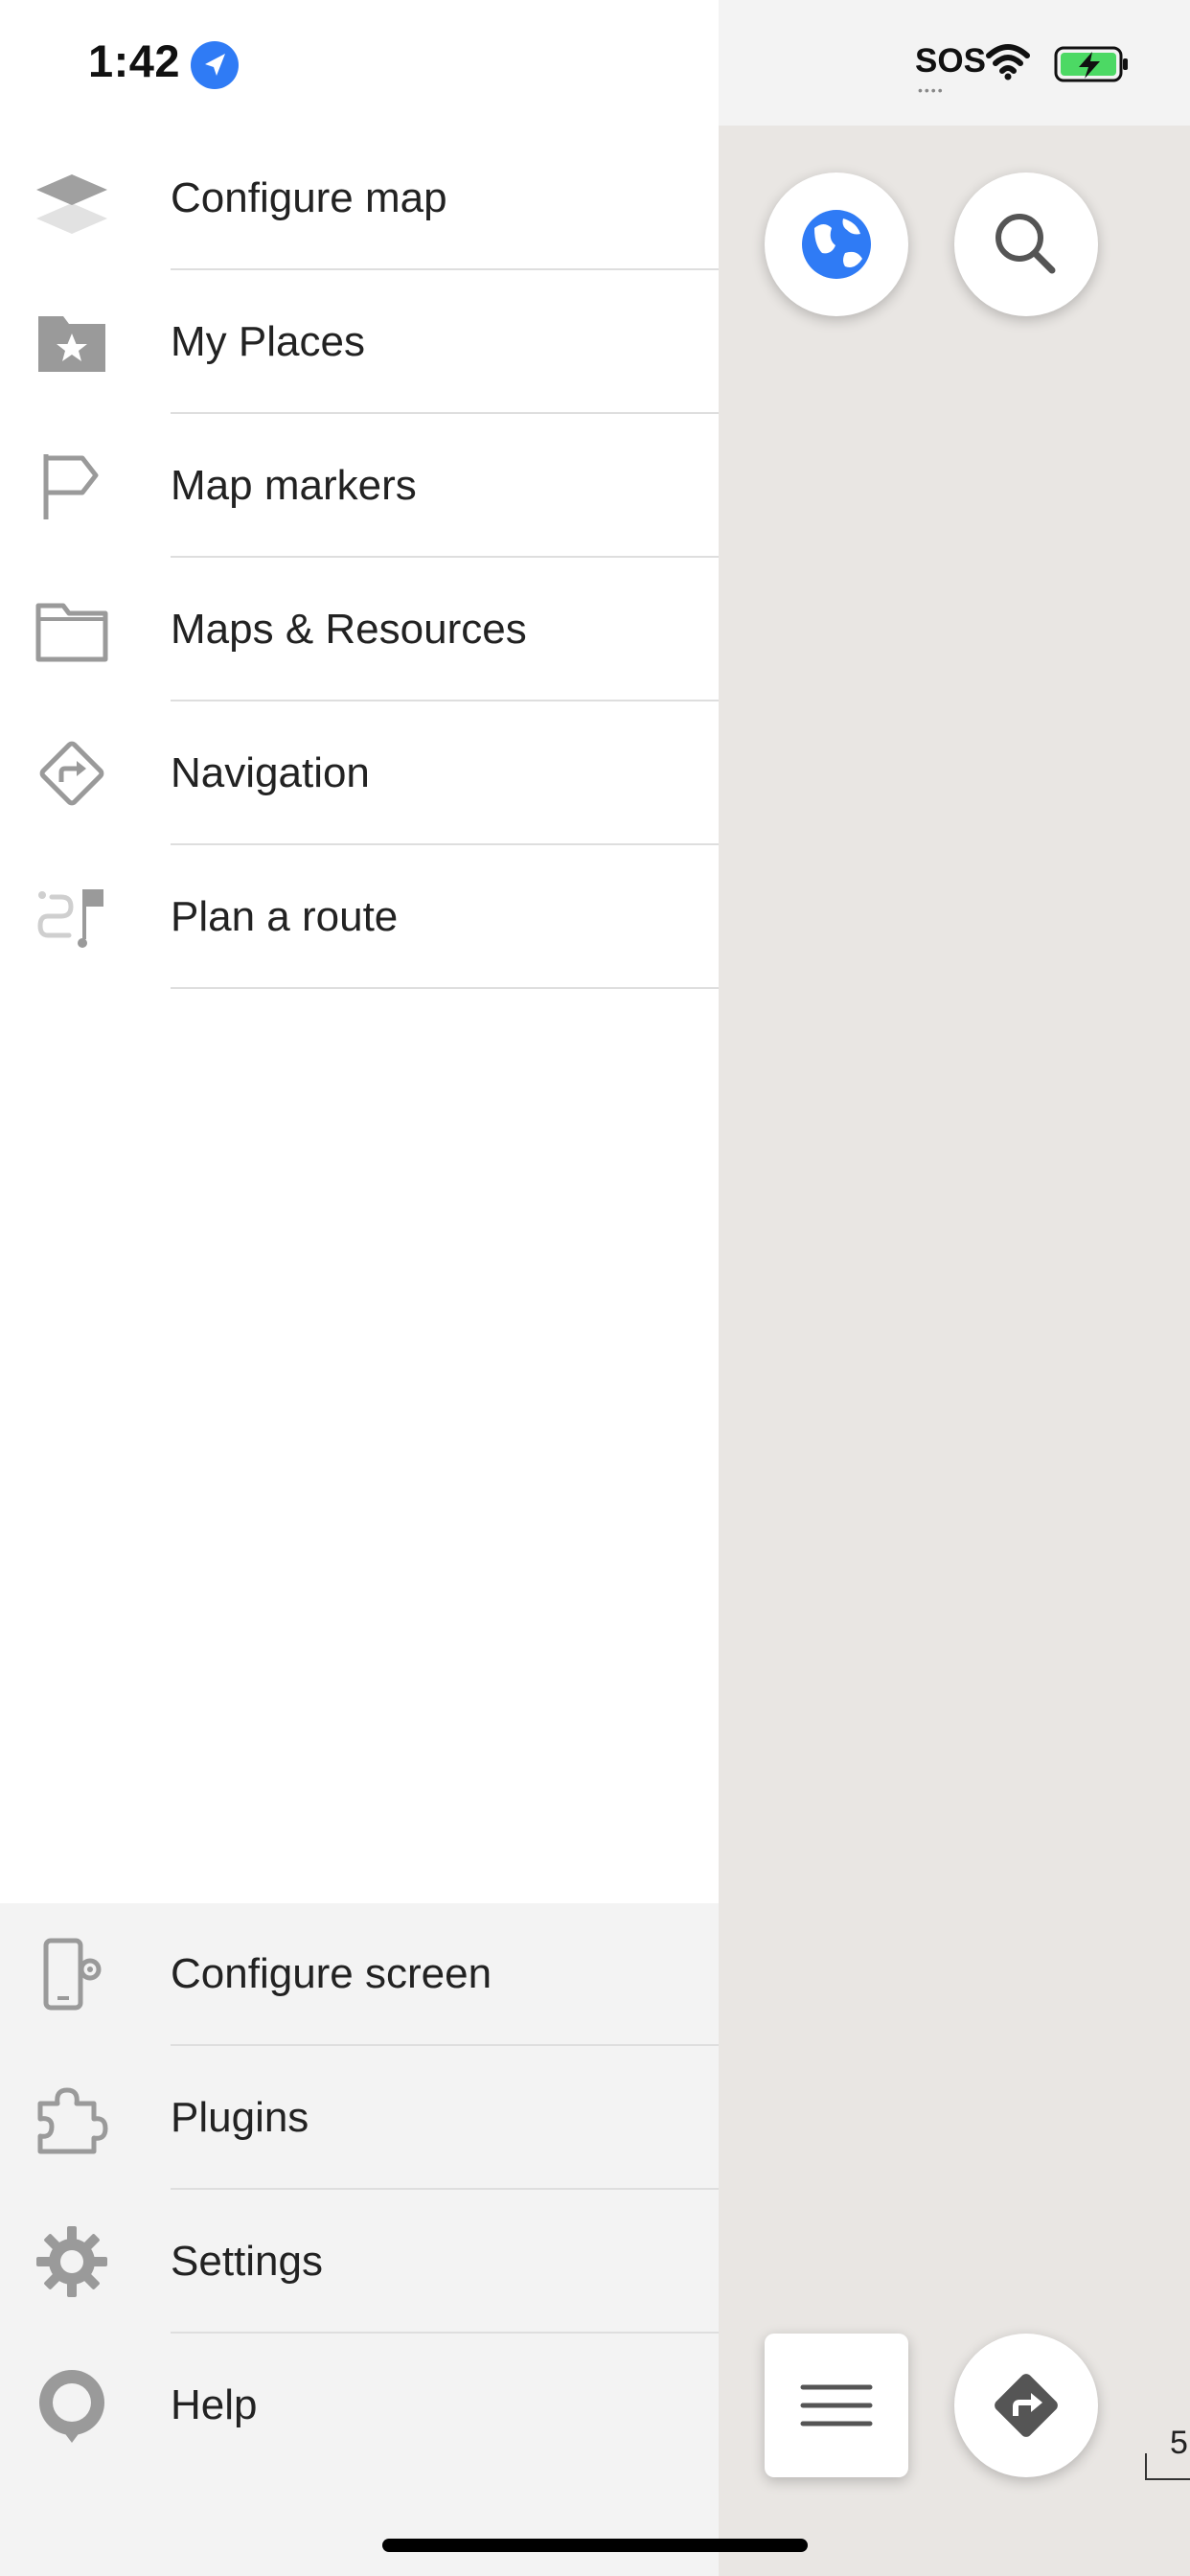 This screenshot has height=2576, width=1190. I want to click on menu-item-maps-resources: Maps & Resources, so click(359, 630).